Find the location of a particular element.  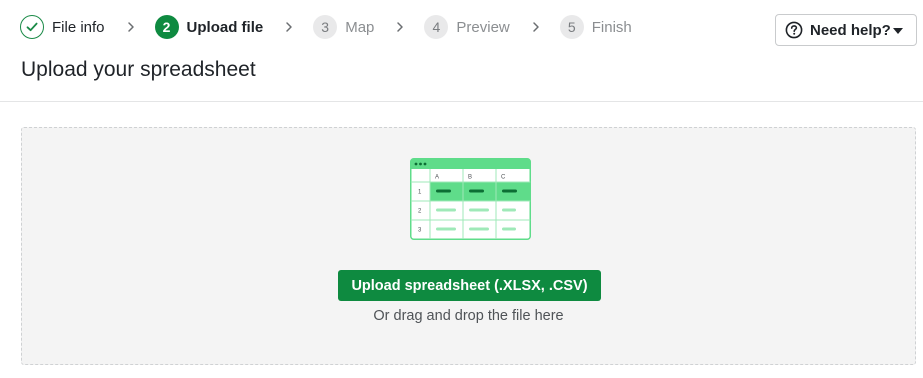

step-map: 3 Map is located at coordinates (343, 27).